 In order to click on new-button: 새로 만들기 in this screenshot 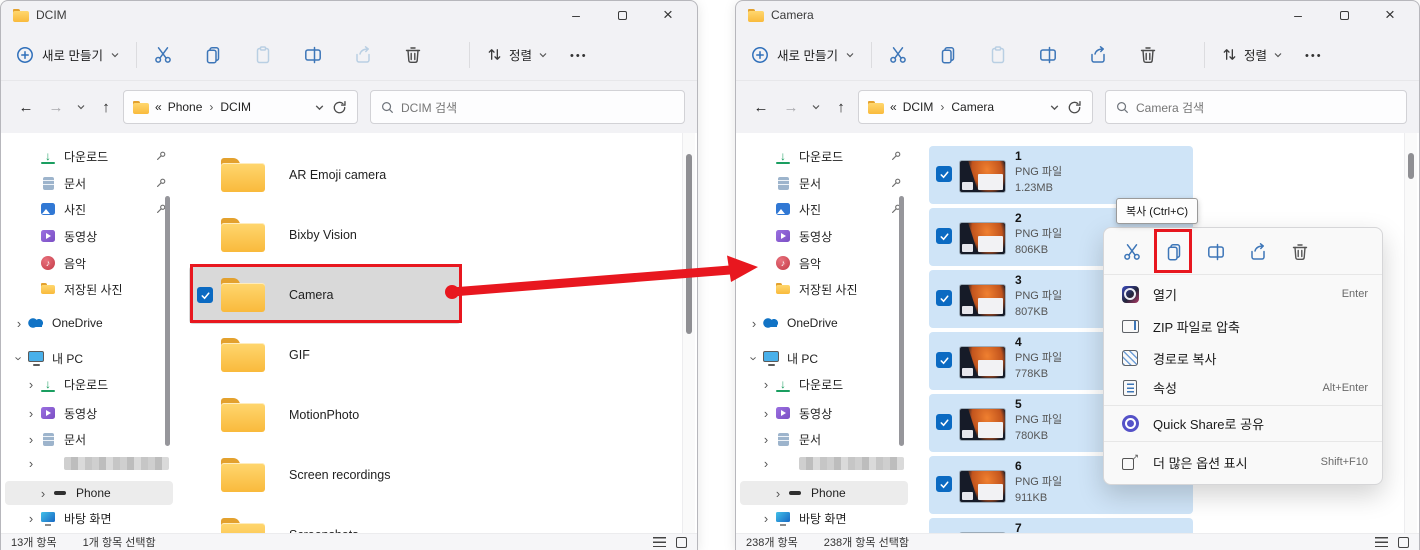, I will do `click(67, 55)`.